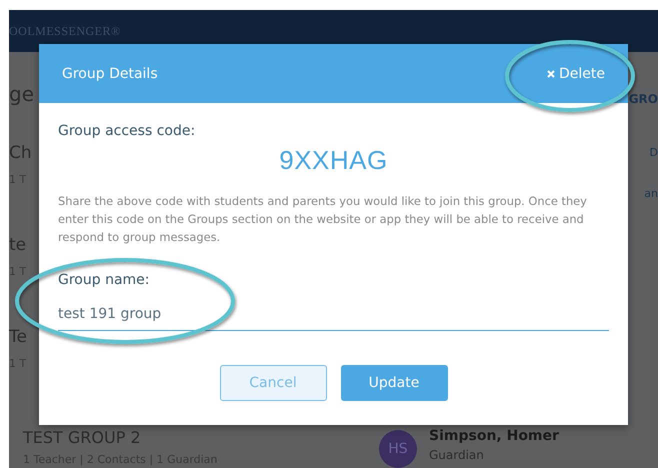  What do you see at coordinates (333, 160) in the screenshot?
I see `access-code: 9XXHAG` at bounding box center [333, 160].